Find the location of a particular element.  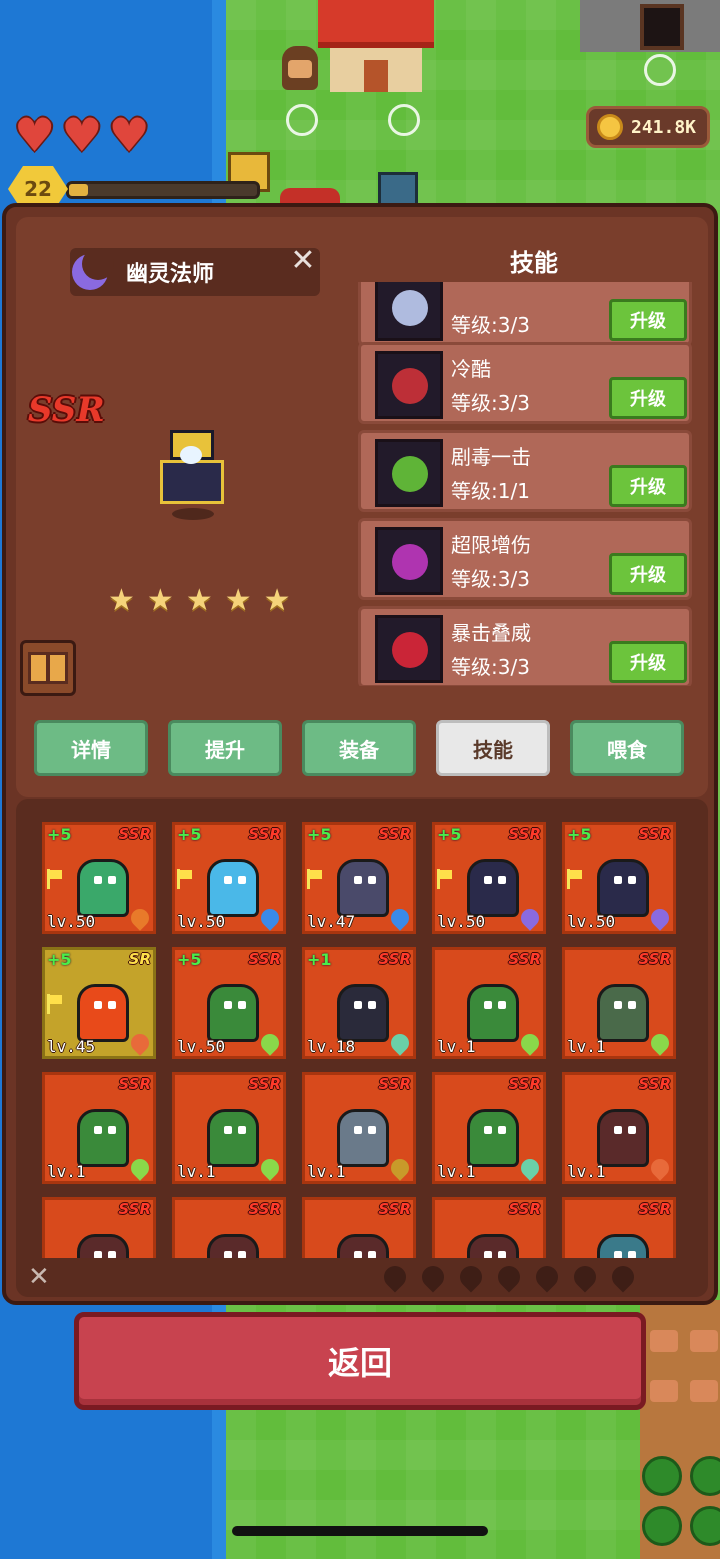

hero-card: +5 SSR lv.47 is located at coordinates (359, 878).